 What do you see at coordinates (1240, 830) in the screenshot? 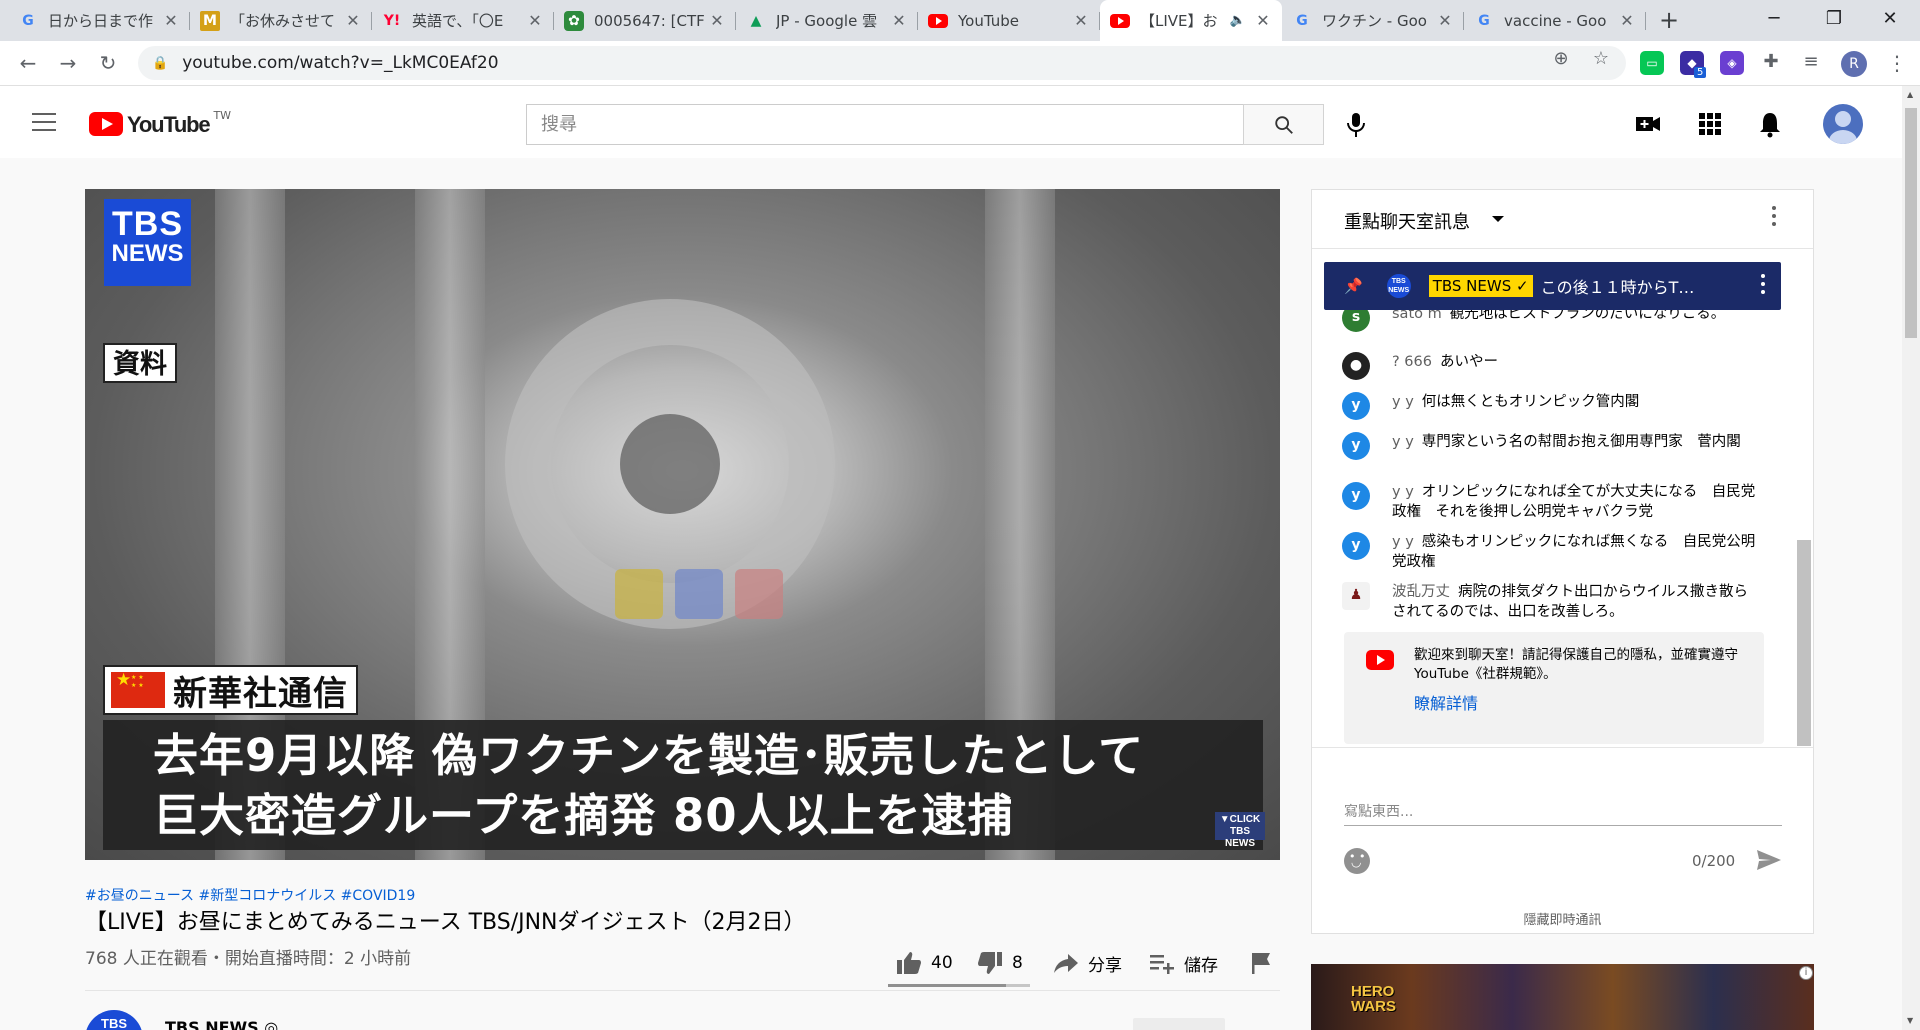
I see `click-badge: ▼CLICK TBS NEWS` at bounding box center [1240, 830].